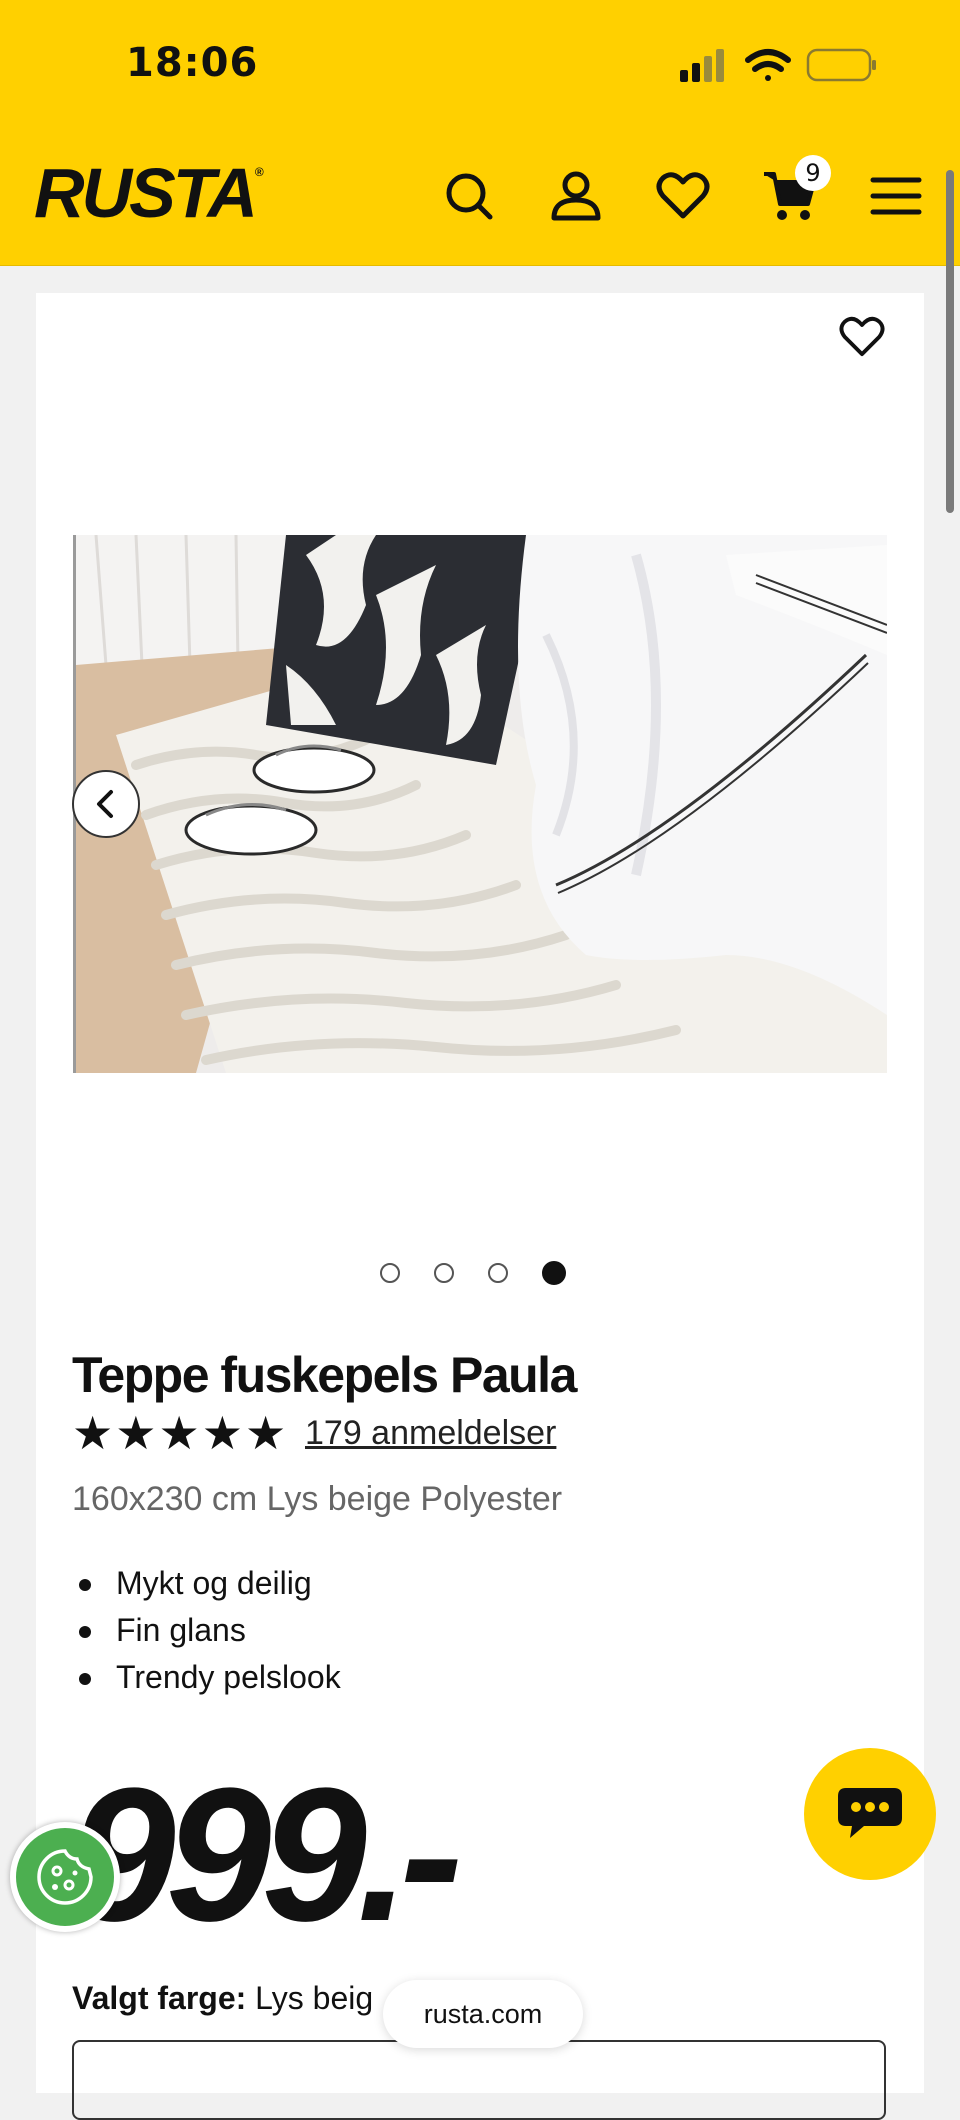  Describe the element at coordinates (192, 63) in the screenshot. I see `status-time: 18:06` at that location.